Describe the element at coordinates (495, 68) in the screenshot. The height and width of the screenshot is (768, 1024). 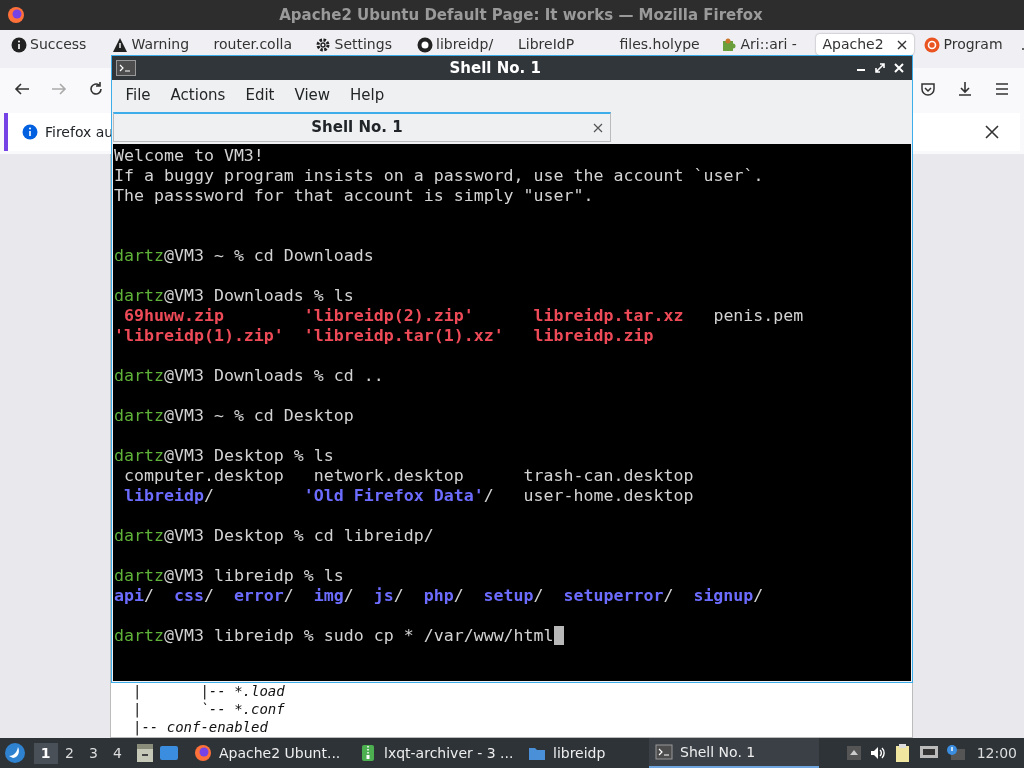
I see `window-title: Shell No. 1` at that location.